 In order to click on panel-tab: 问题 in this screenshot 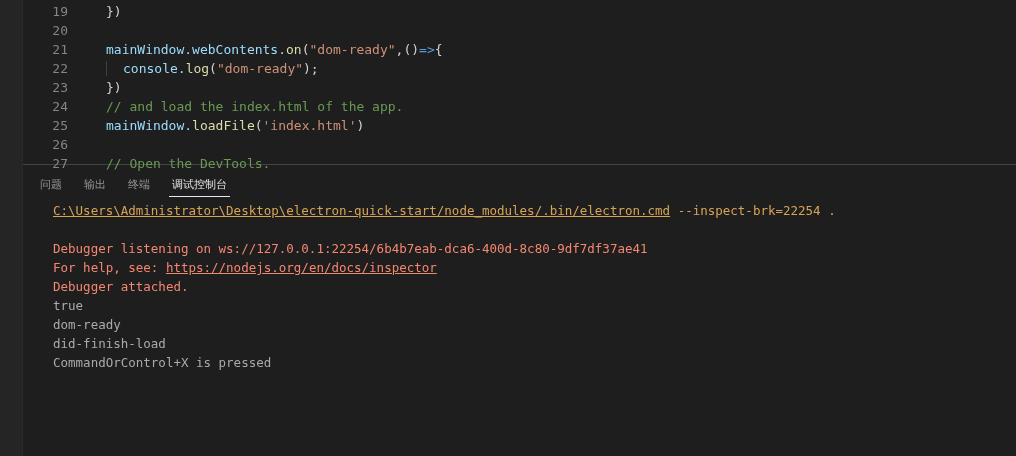, I will do `click(51, 186)`.